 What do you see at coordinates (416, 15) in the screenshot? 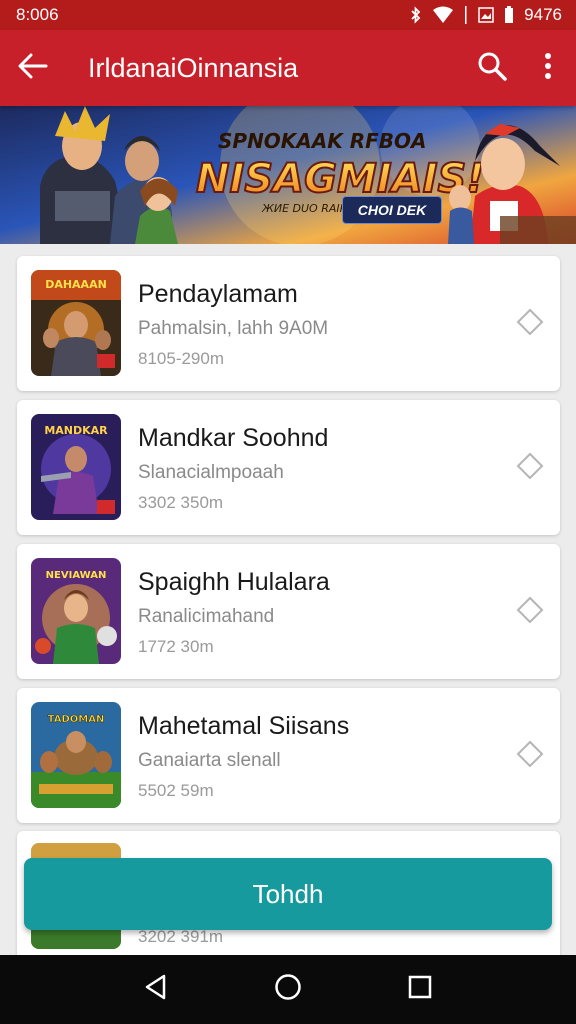
I see `bluetooth-icon` at bounding box center [416, 15].